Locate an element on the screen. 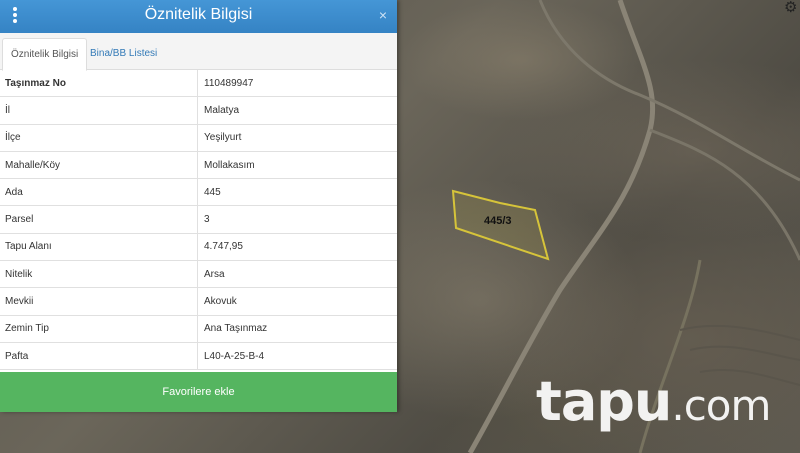 The height and width of the screenshot is (453, 800). attribute-value: Ana Taşınmaz is located at coordinates (297, 329).